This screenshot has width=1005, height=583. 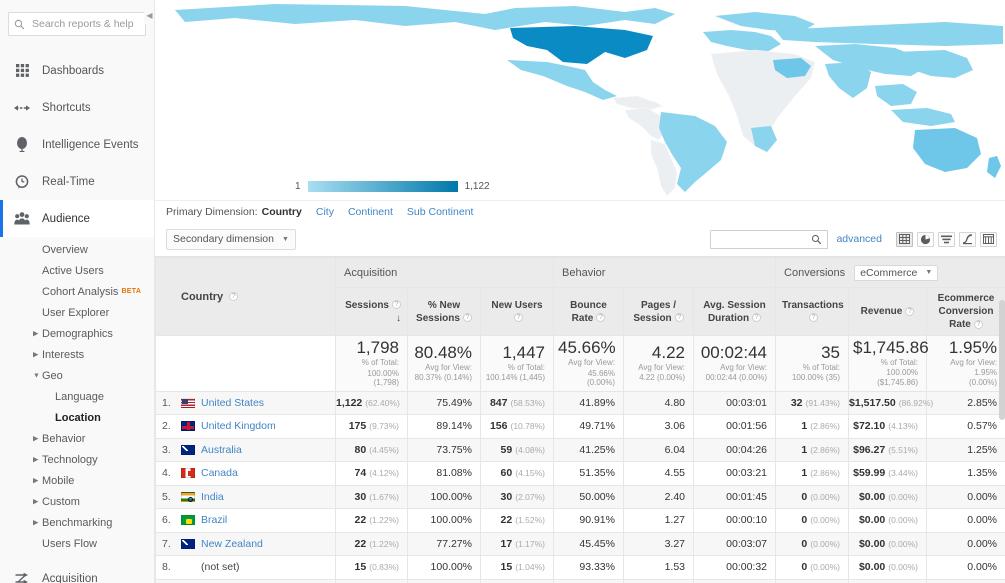 What do you see at coordinates (77, 333) in the screenshot?
I see `sidebar-item-demographics: ▶ Demographics` at bounding box center [77, 333].